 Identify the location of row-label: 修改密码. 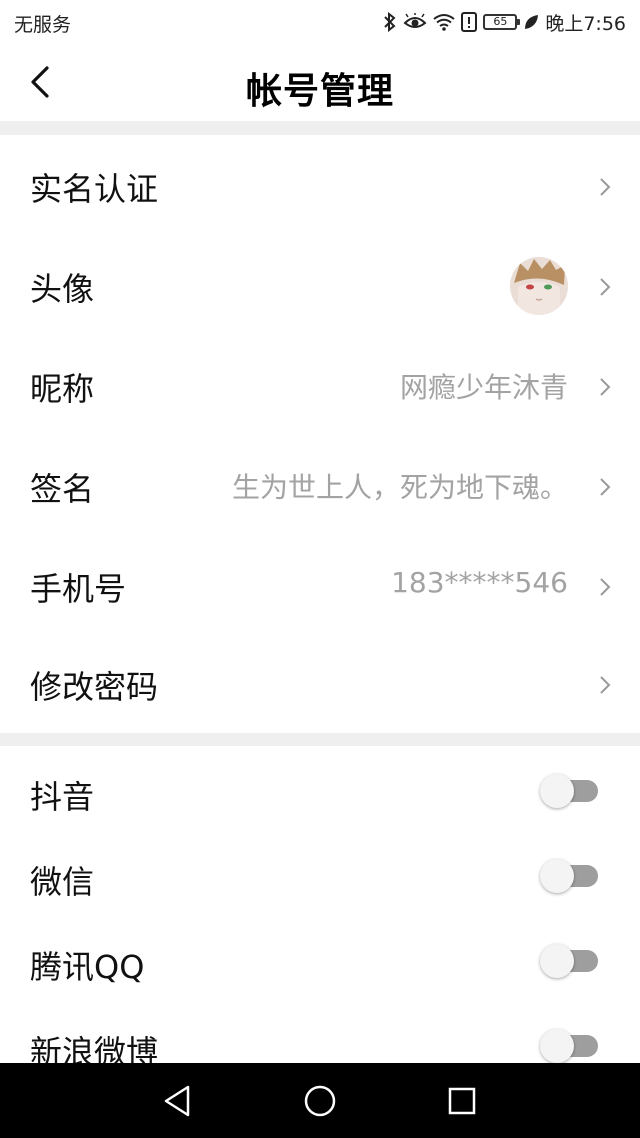
(94, 687).